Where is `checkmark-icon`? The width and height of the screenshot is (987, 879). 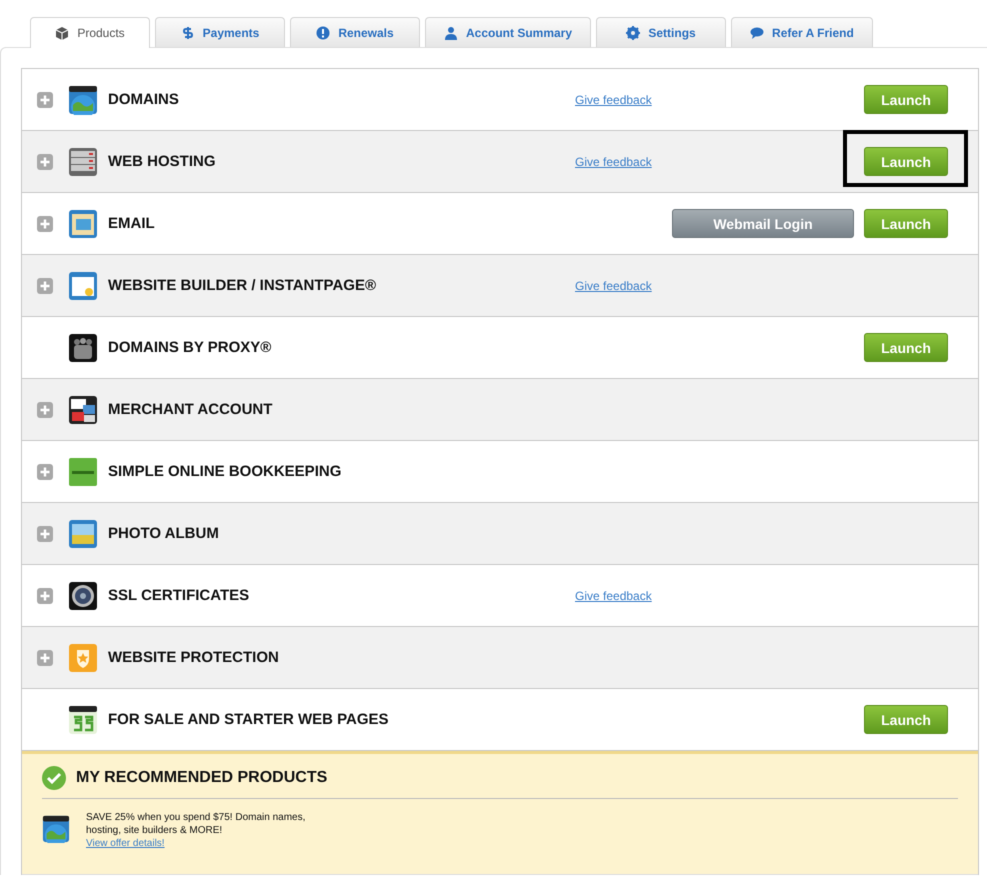
checkmark-icon is located at coordinates (54, 778).